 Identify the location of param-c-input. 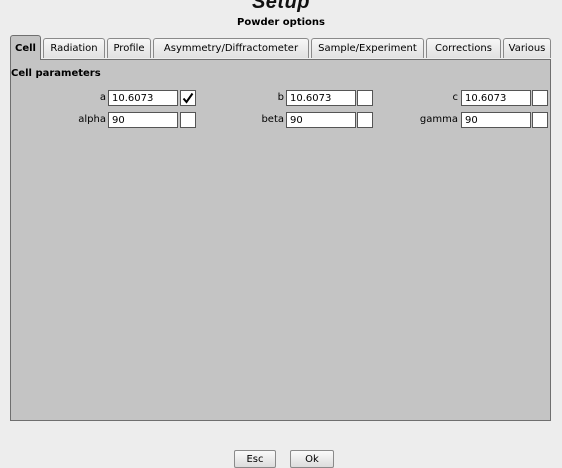
(496, 98).